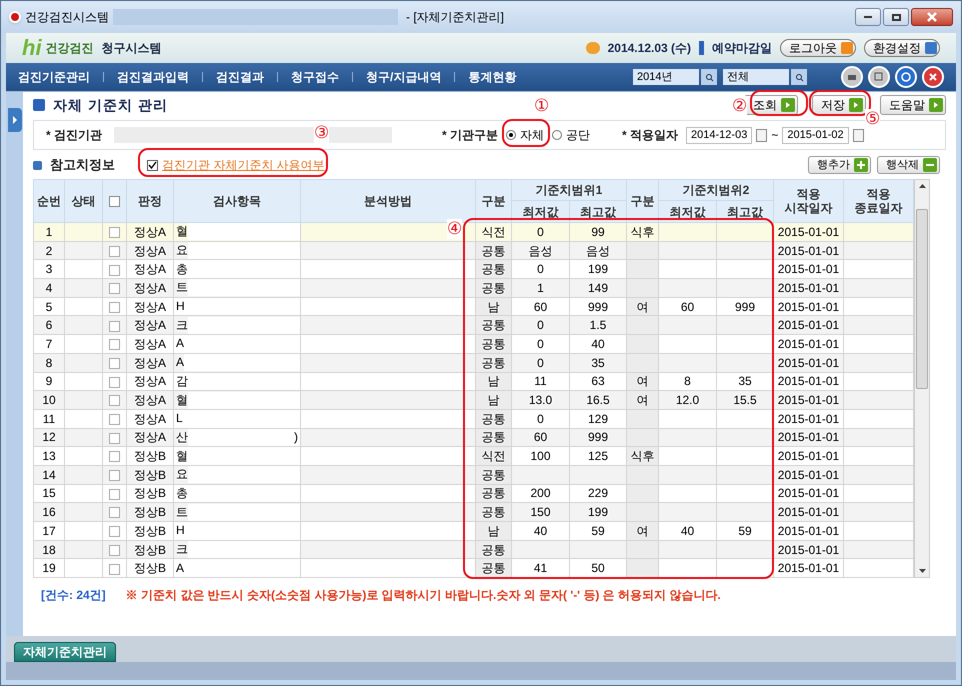  Describe the element at coordinates (474, 549) in the screenshot. I see `table-row: 18 정상B 크 공통 2015-01-01` at that location.